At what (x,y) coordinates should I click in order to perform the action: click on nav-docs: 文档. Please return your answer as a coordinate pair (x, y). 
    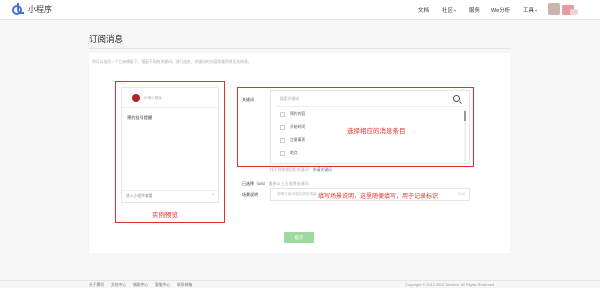
    Looking at the image, I should click on (423, 10).